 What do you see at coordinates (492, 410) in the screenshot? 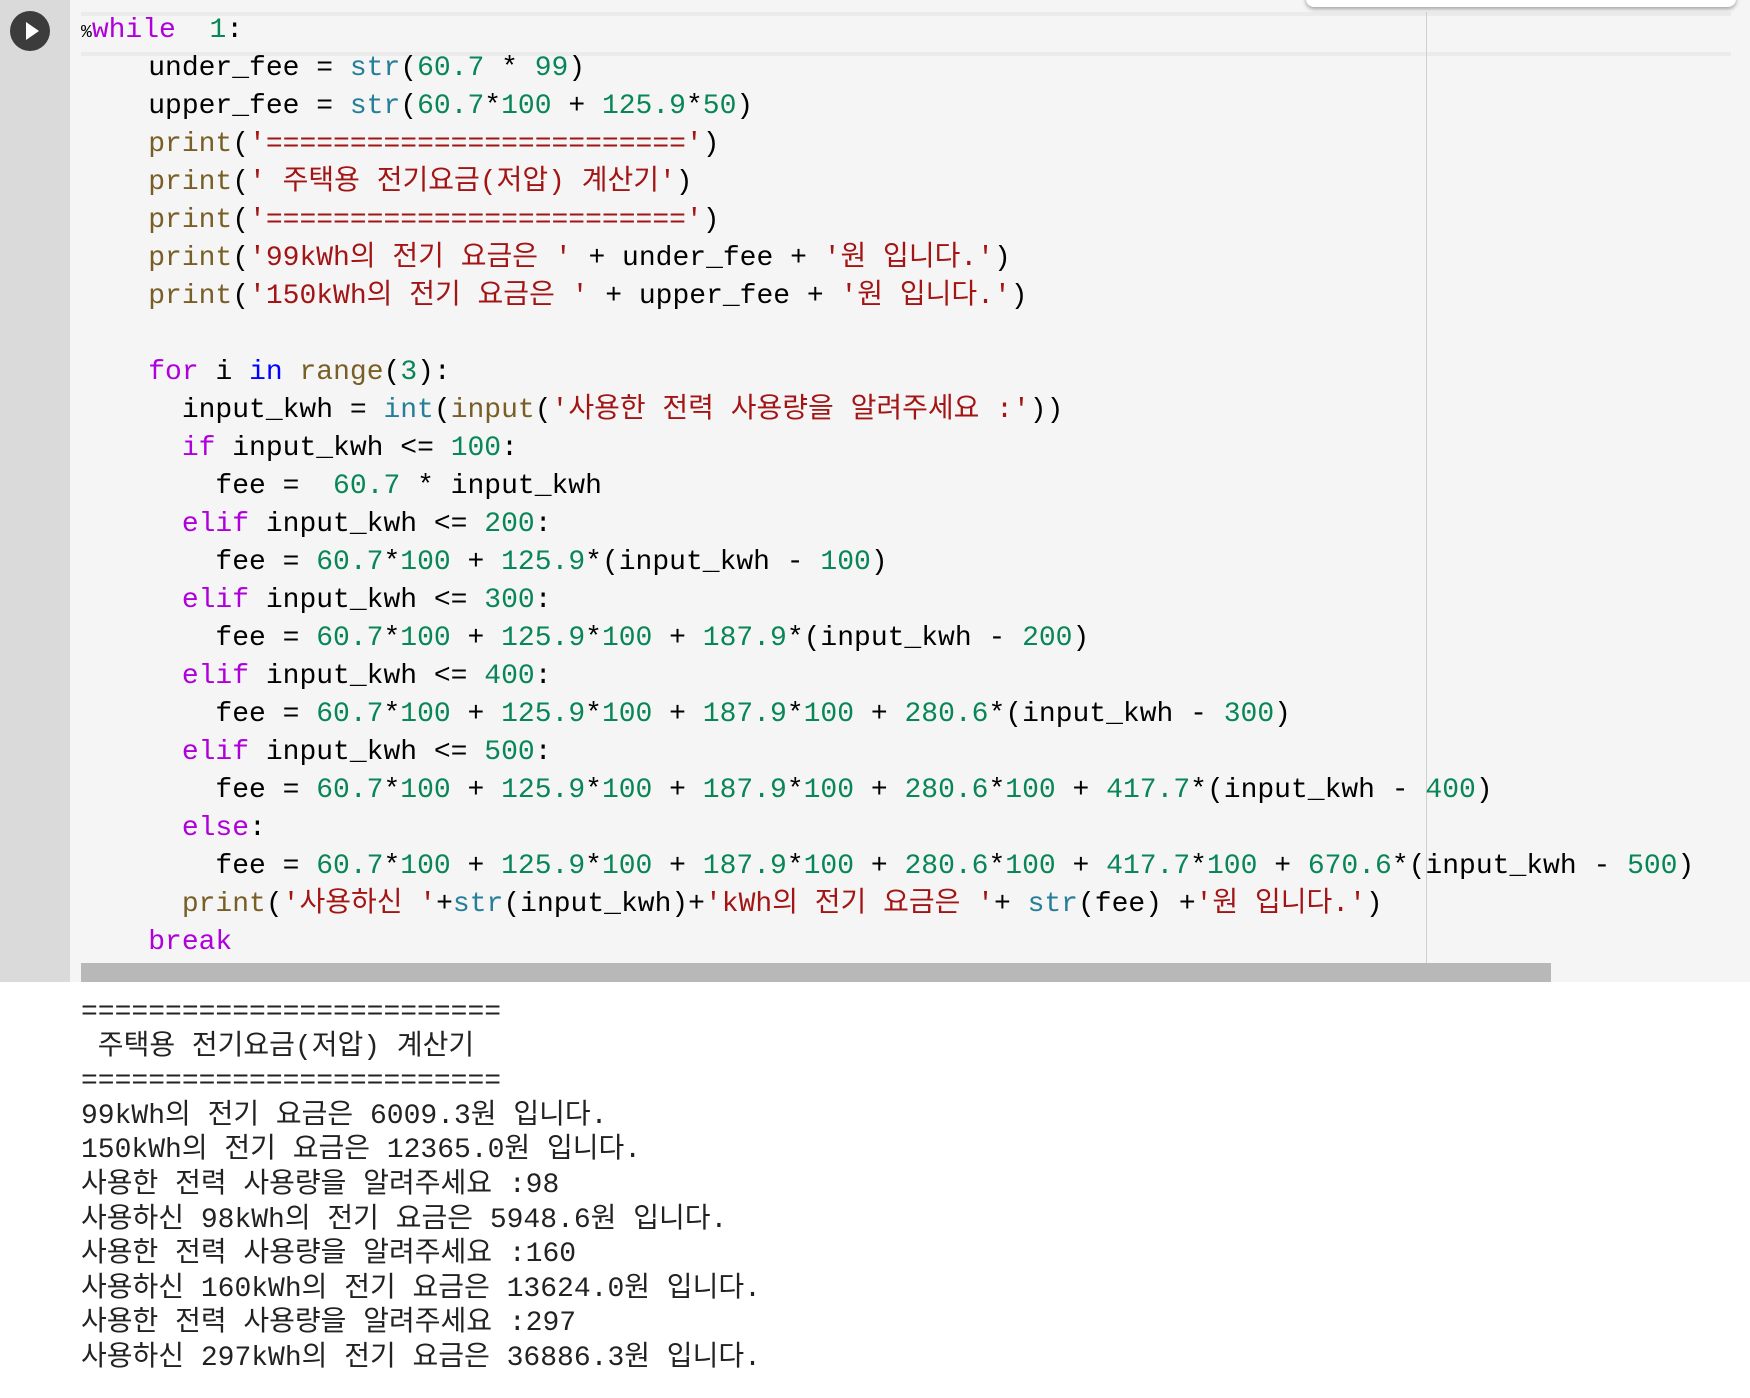
I see `code-token: input` at bounding box center [492, 410].